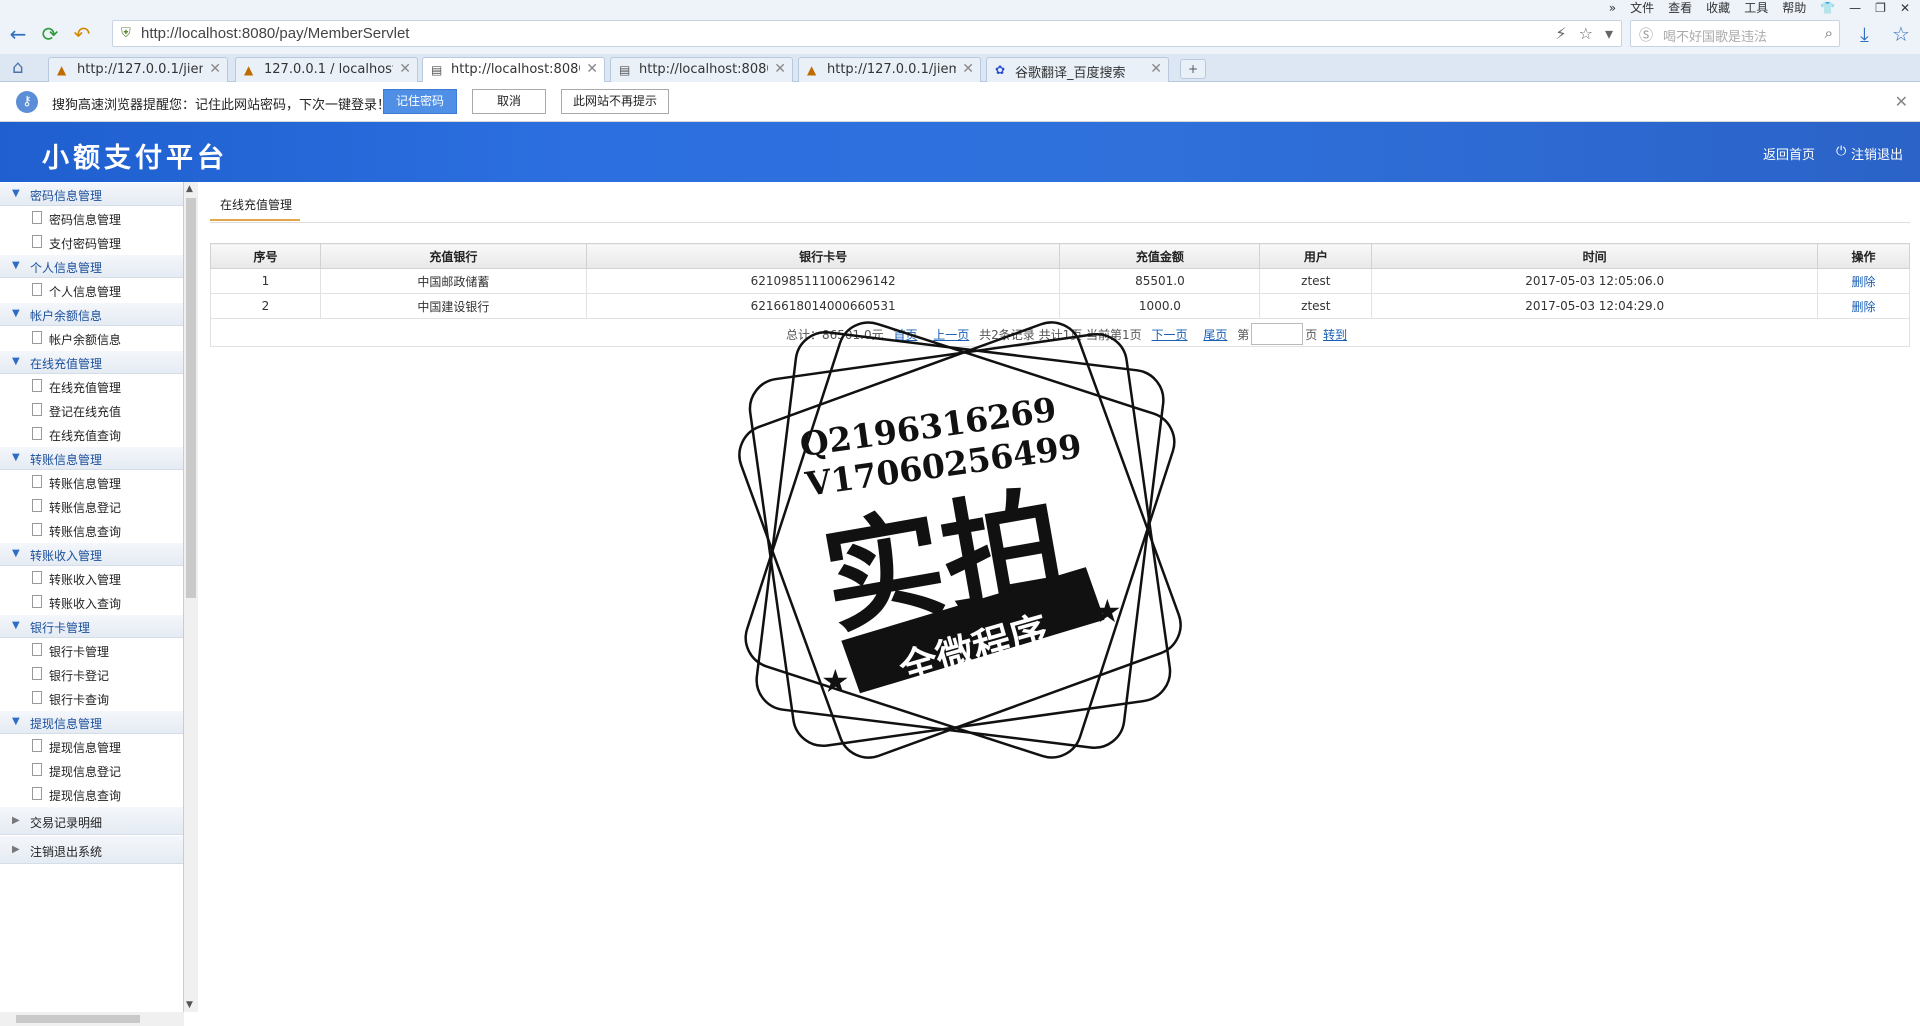  Describe the element at coordinates (16, 553) in the screenshot. I see `caret-down-icon: ▼` at that location.